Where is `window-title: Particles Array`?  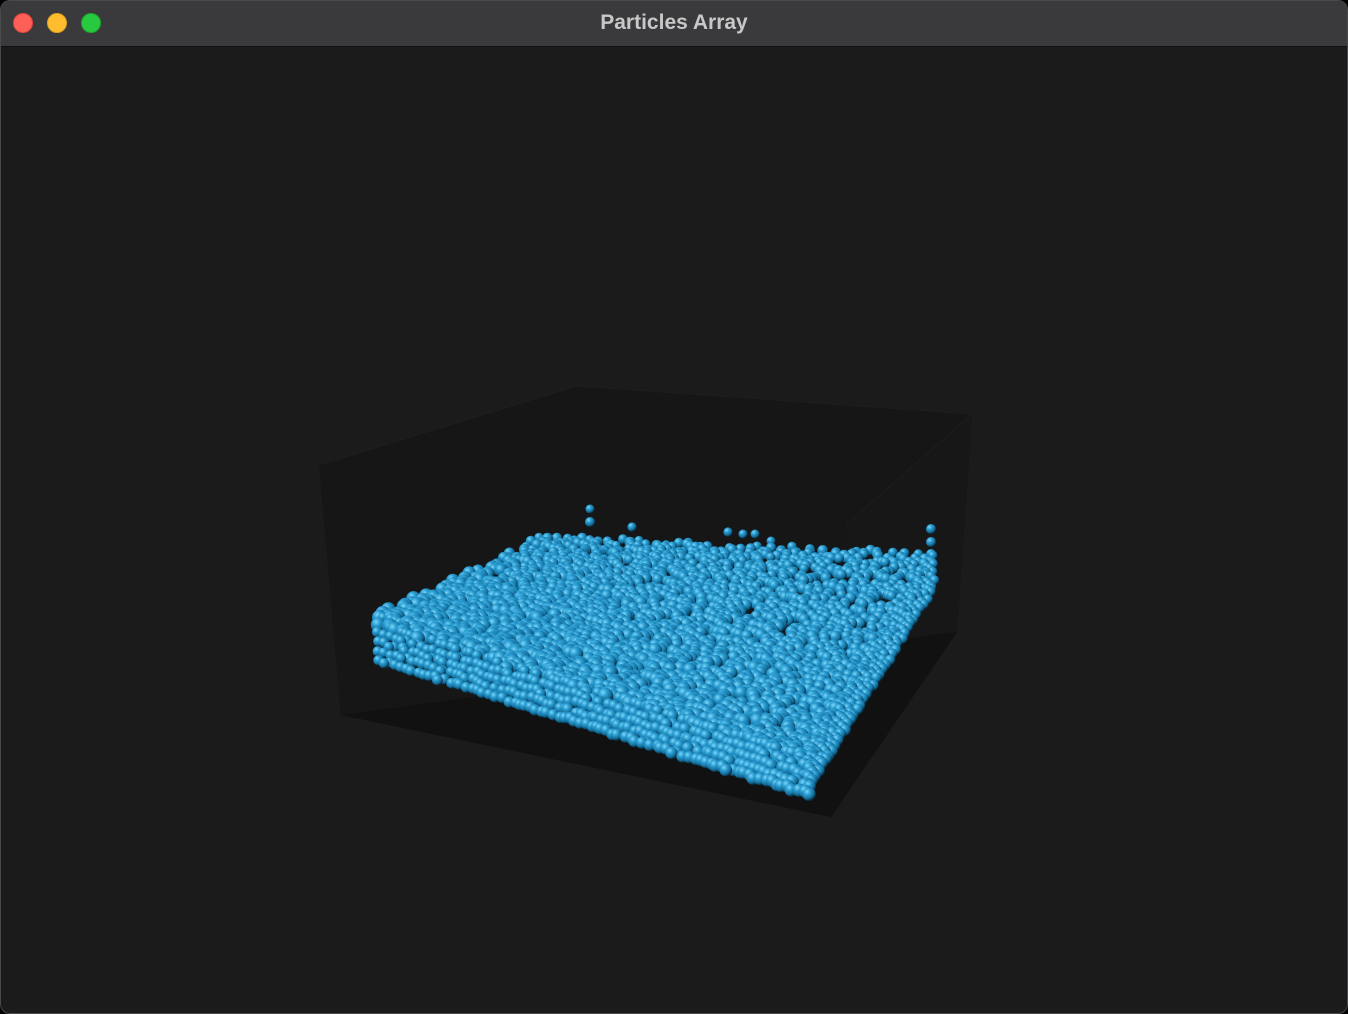 window-title: Particles Array is located at coordinates (674, 22).